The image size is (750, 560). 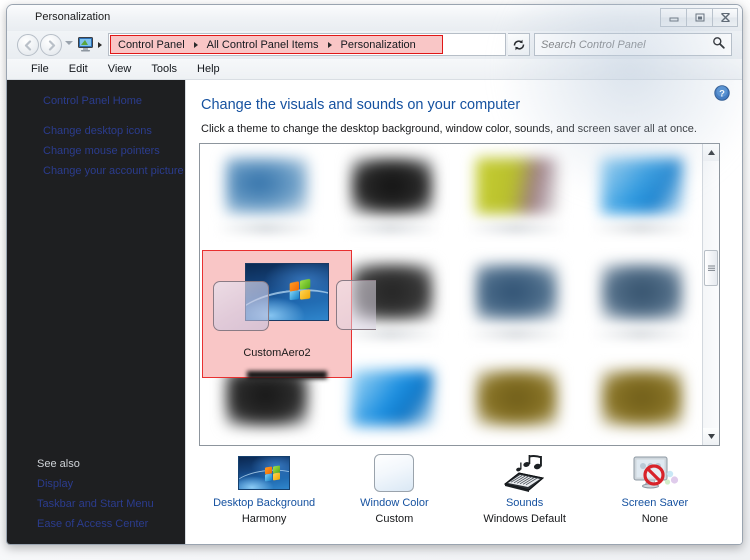 I want to click on scroll-down-arrow-icon, so click(x=711, y=436).